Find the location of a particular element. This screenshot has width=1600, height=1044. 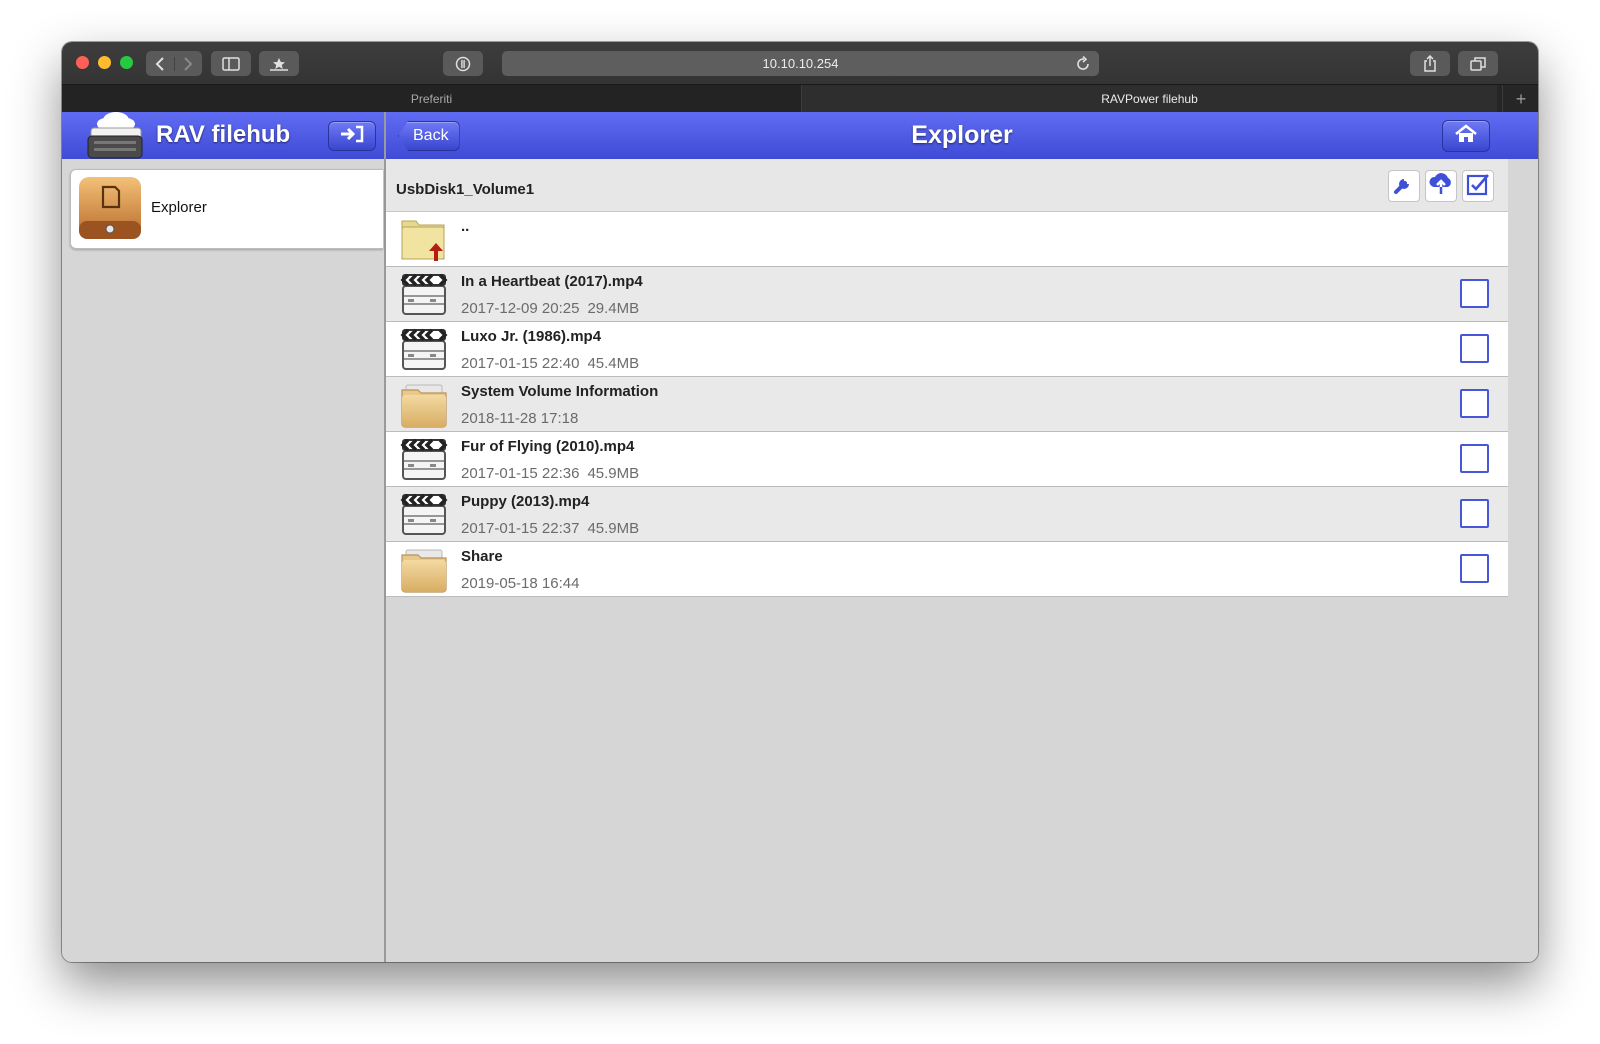

file-date: 2017-01-15 22:40 is located at coordinates (520, 363).